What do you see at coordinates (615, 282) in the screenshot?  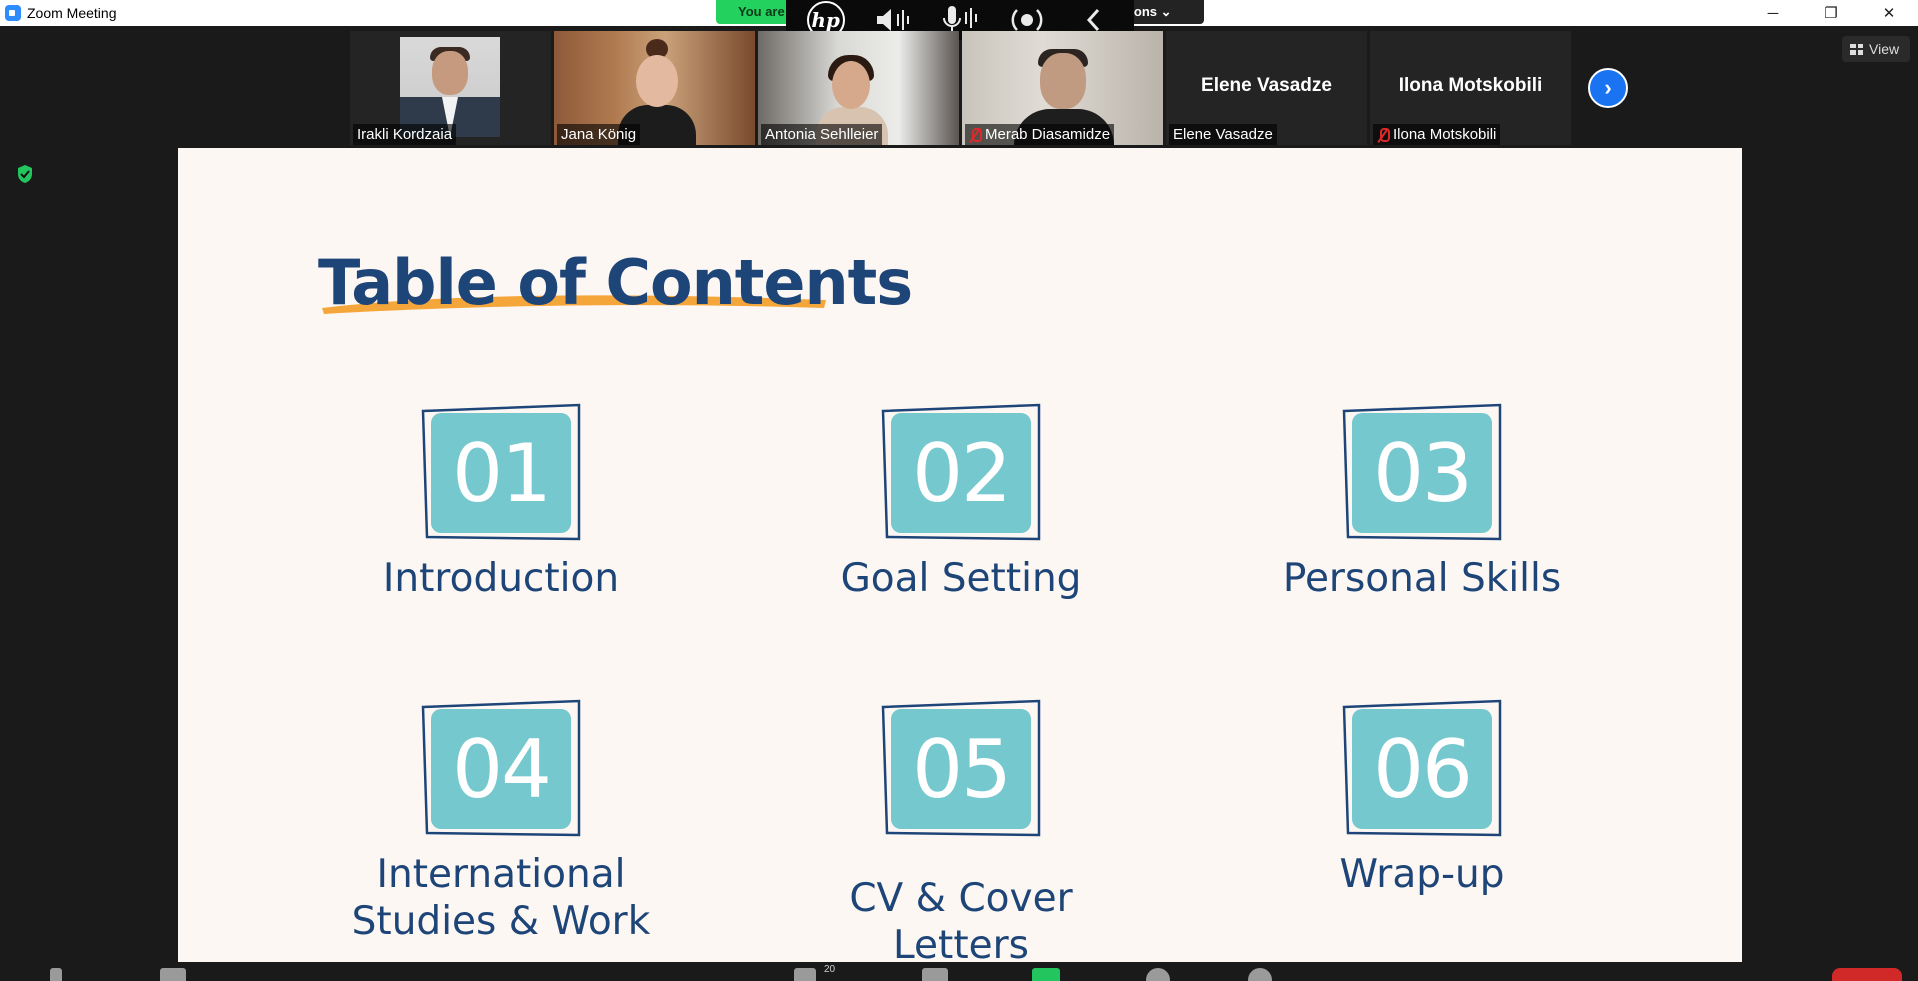 I see `slide-title: Table of Contents` at bounding box center [615, 282].